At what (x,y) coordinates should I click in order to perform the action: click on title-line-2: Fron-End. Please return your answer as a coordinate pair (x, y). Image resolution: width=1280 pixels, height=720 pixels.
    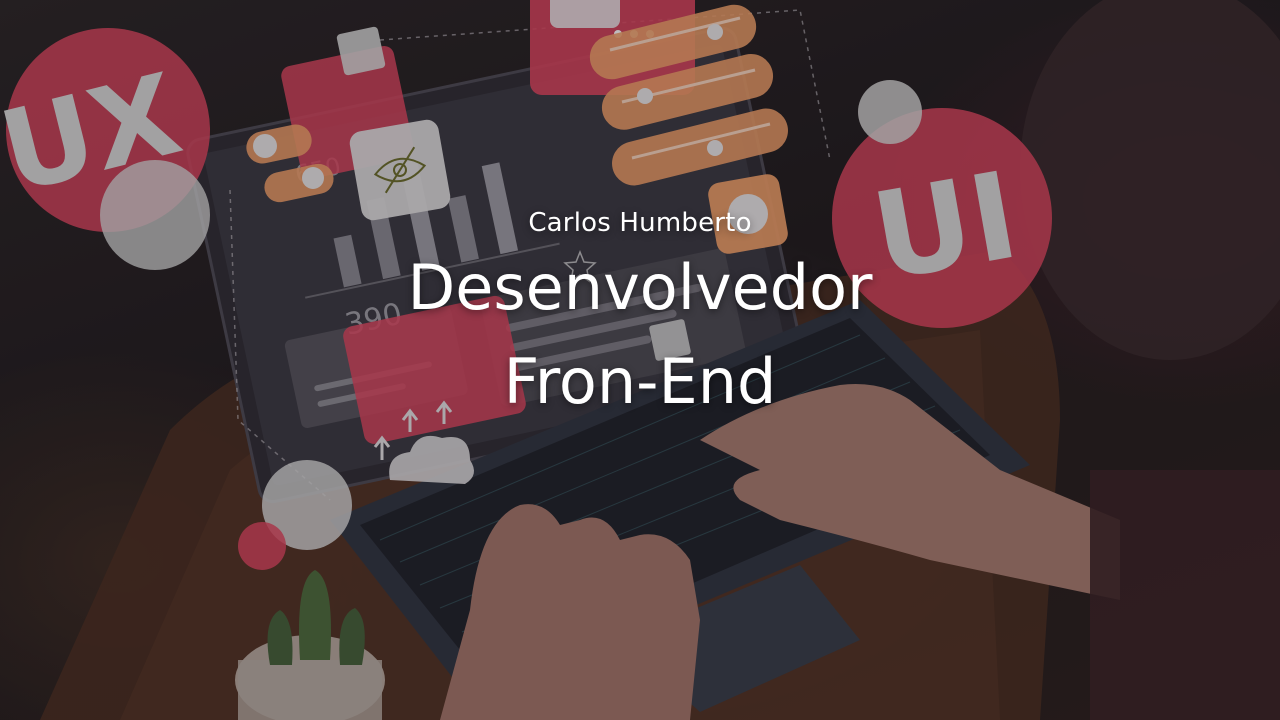
    Looking at the image, I should click on (640, 381).